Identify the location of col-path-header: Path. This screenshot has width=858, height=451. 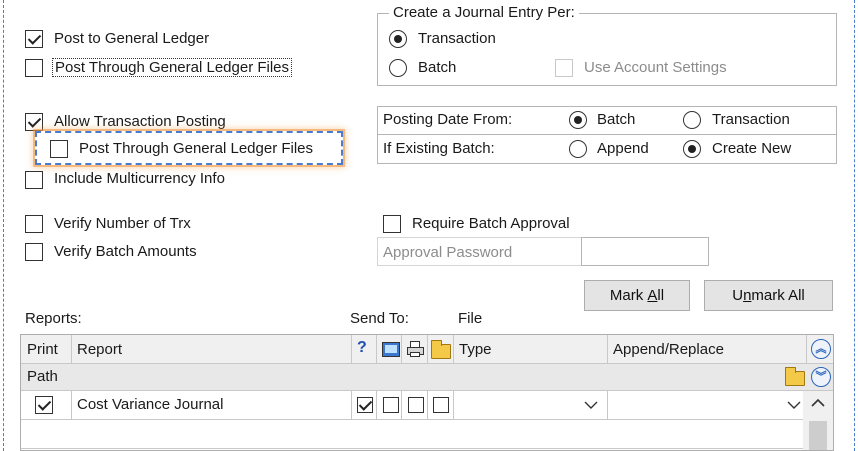
(42, 376).